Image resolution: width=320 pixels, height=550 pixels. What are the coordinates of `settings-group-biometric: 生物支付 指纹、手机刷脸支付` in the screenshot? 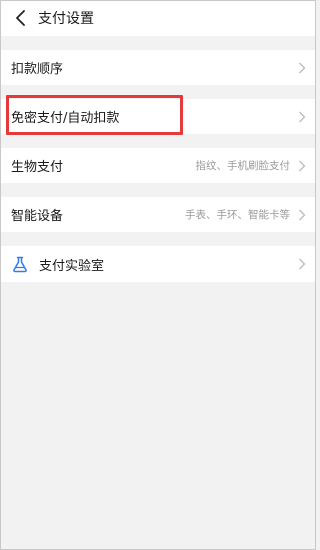 It's located at (158, 165).